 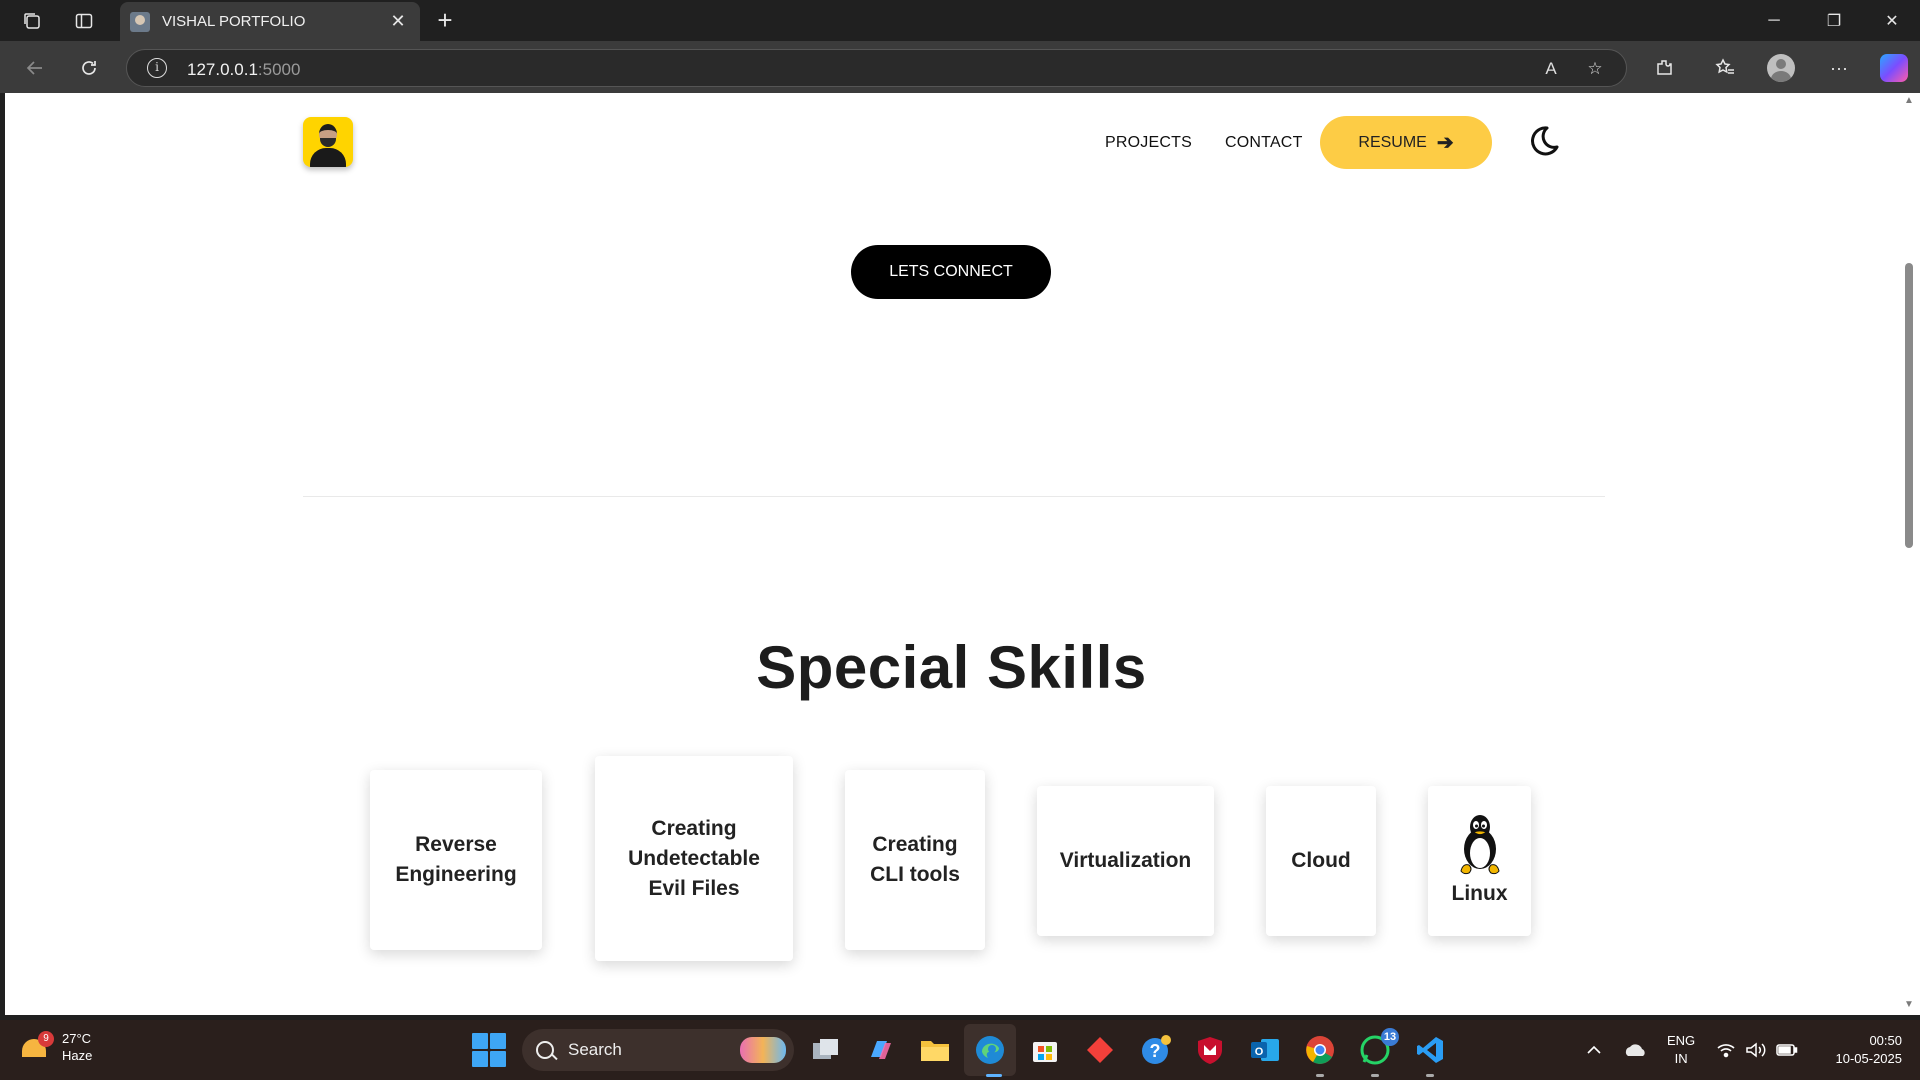 What do you see at coordinates (244, 69) in the screenshot?
I see `url-text: 127.0.0.1:5000` at bounding box center [244, 69].